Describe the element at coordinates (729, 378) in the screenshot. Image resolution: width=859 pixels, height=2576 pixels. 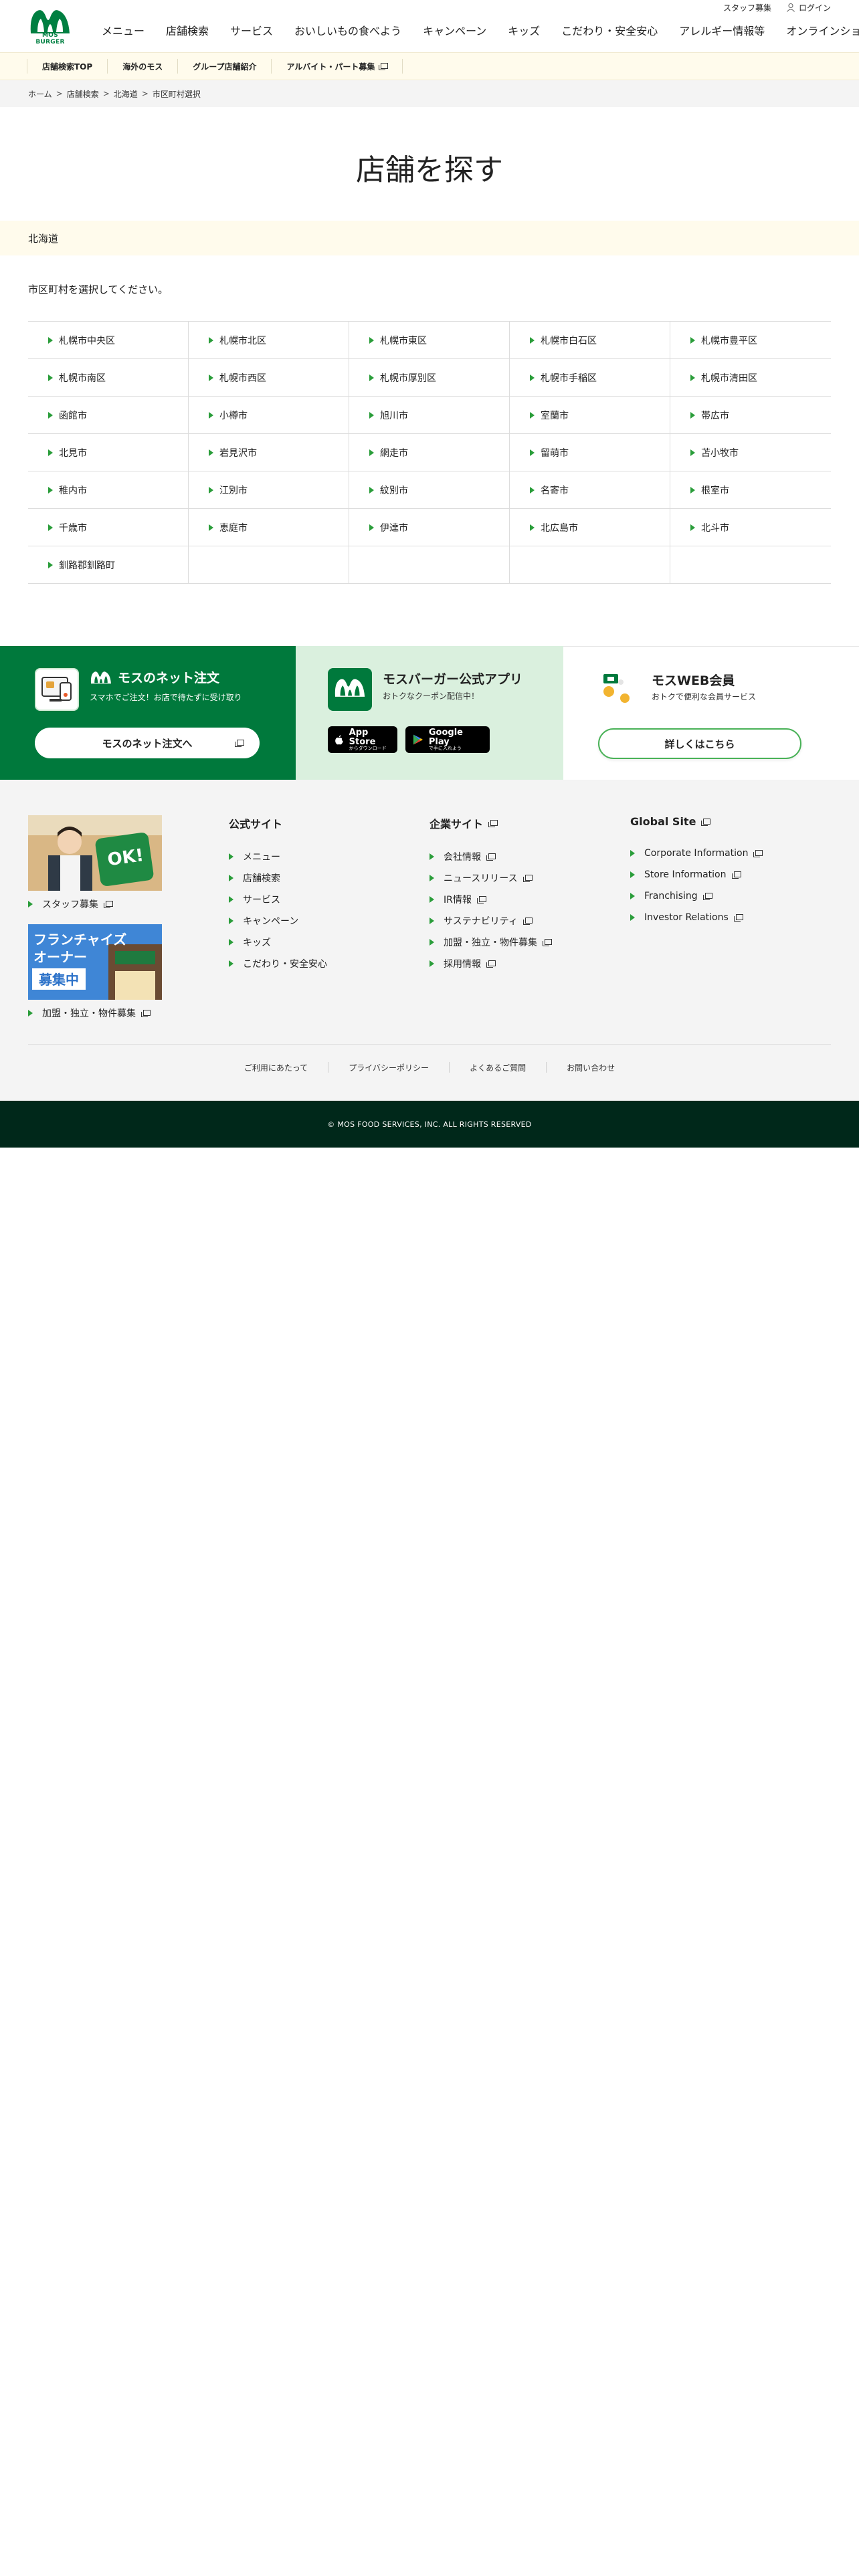
I see `city-label: 札幌市清田区` at that location.